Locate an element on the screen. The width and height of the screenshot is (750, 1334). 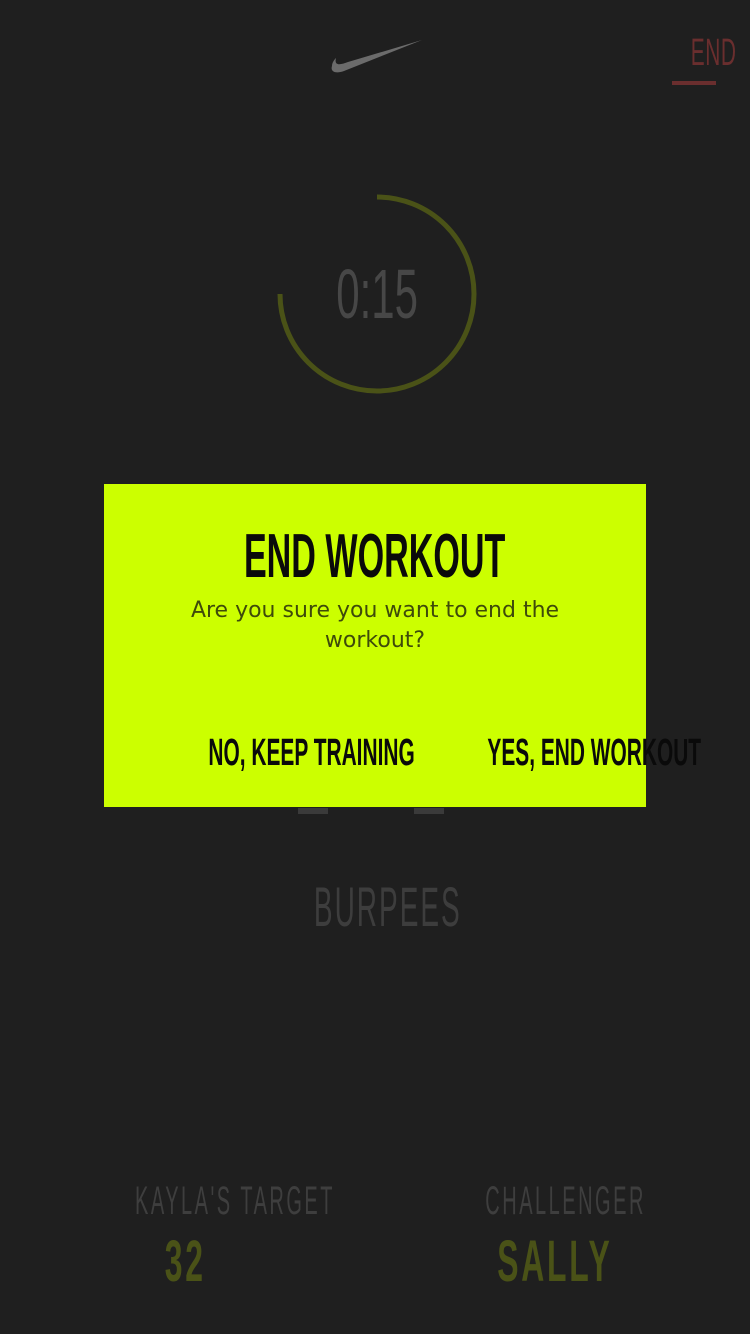
timer-display: 0:15 is located at coordinates (377, 294).